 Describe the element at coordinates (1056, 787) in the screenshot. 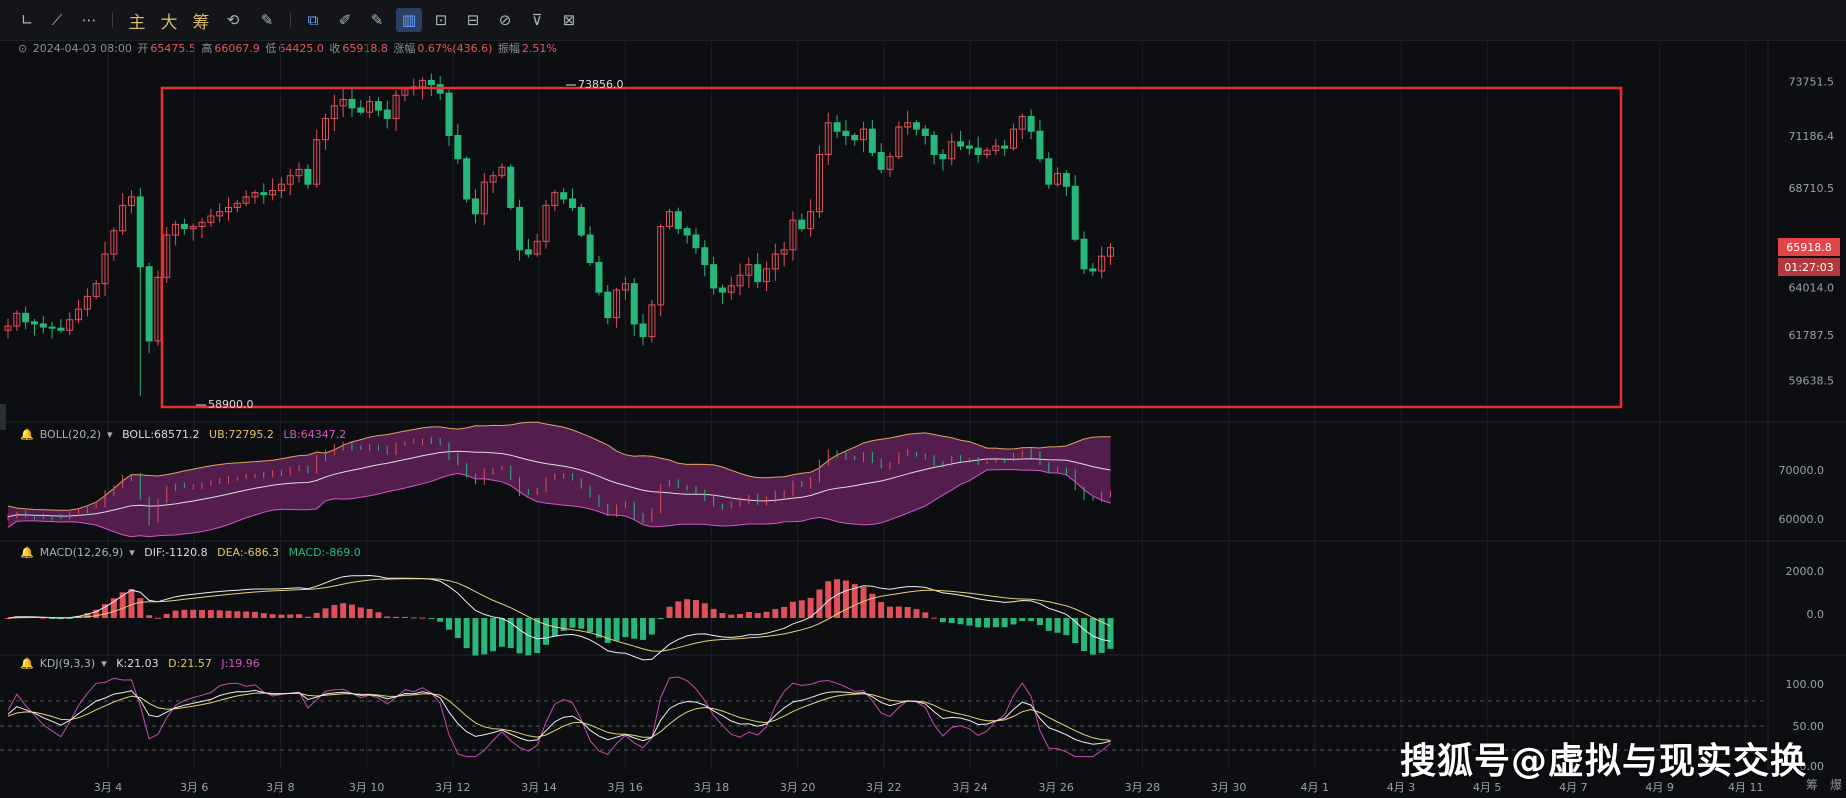

I see `time-axis-label: 3月 26` at that location.